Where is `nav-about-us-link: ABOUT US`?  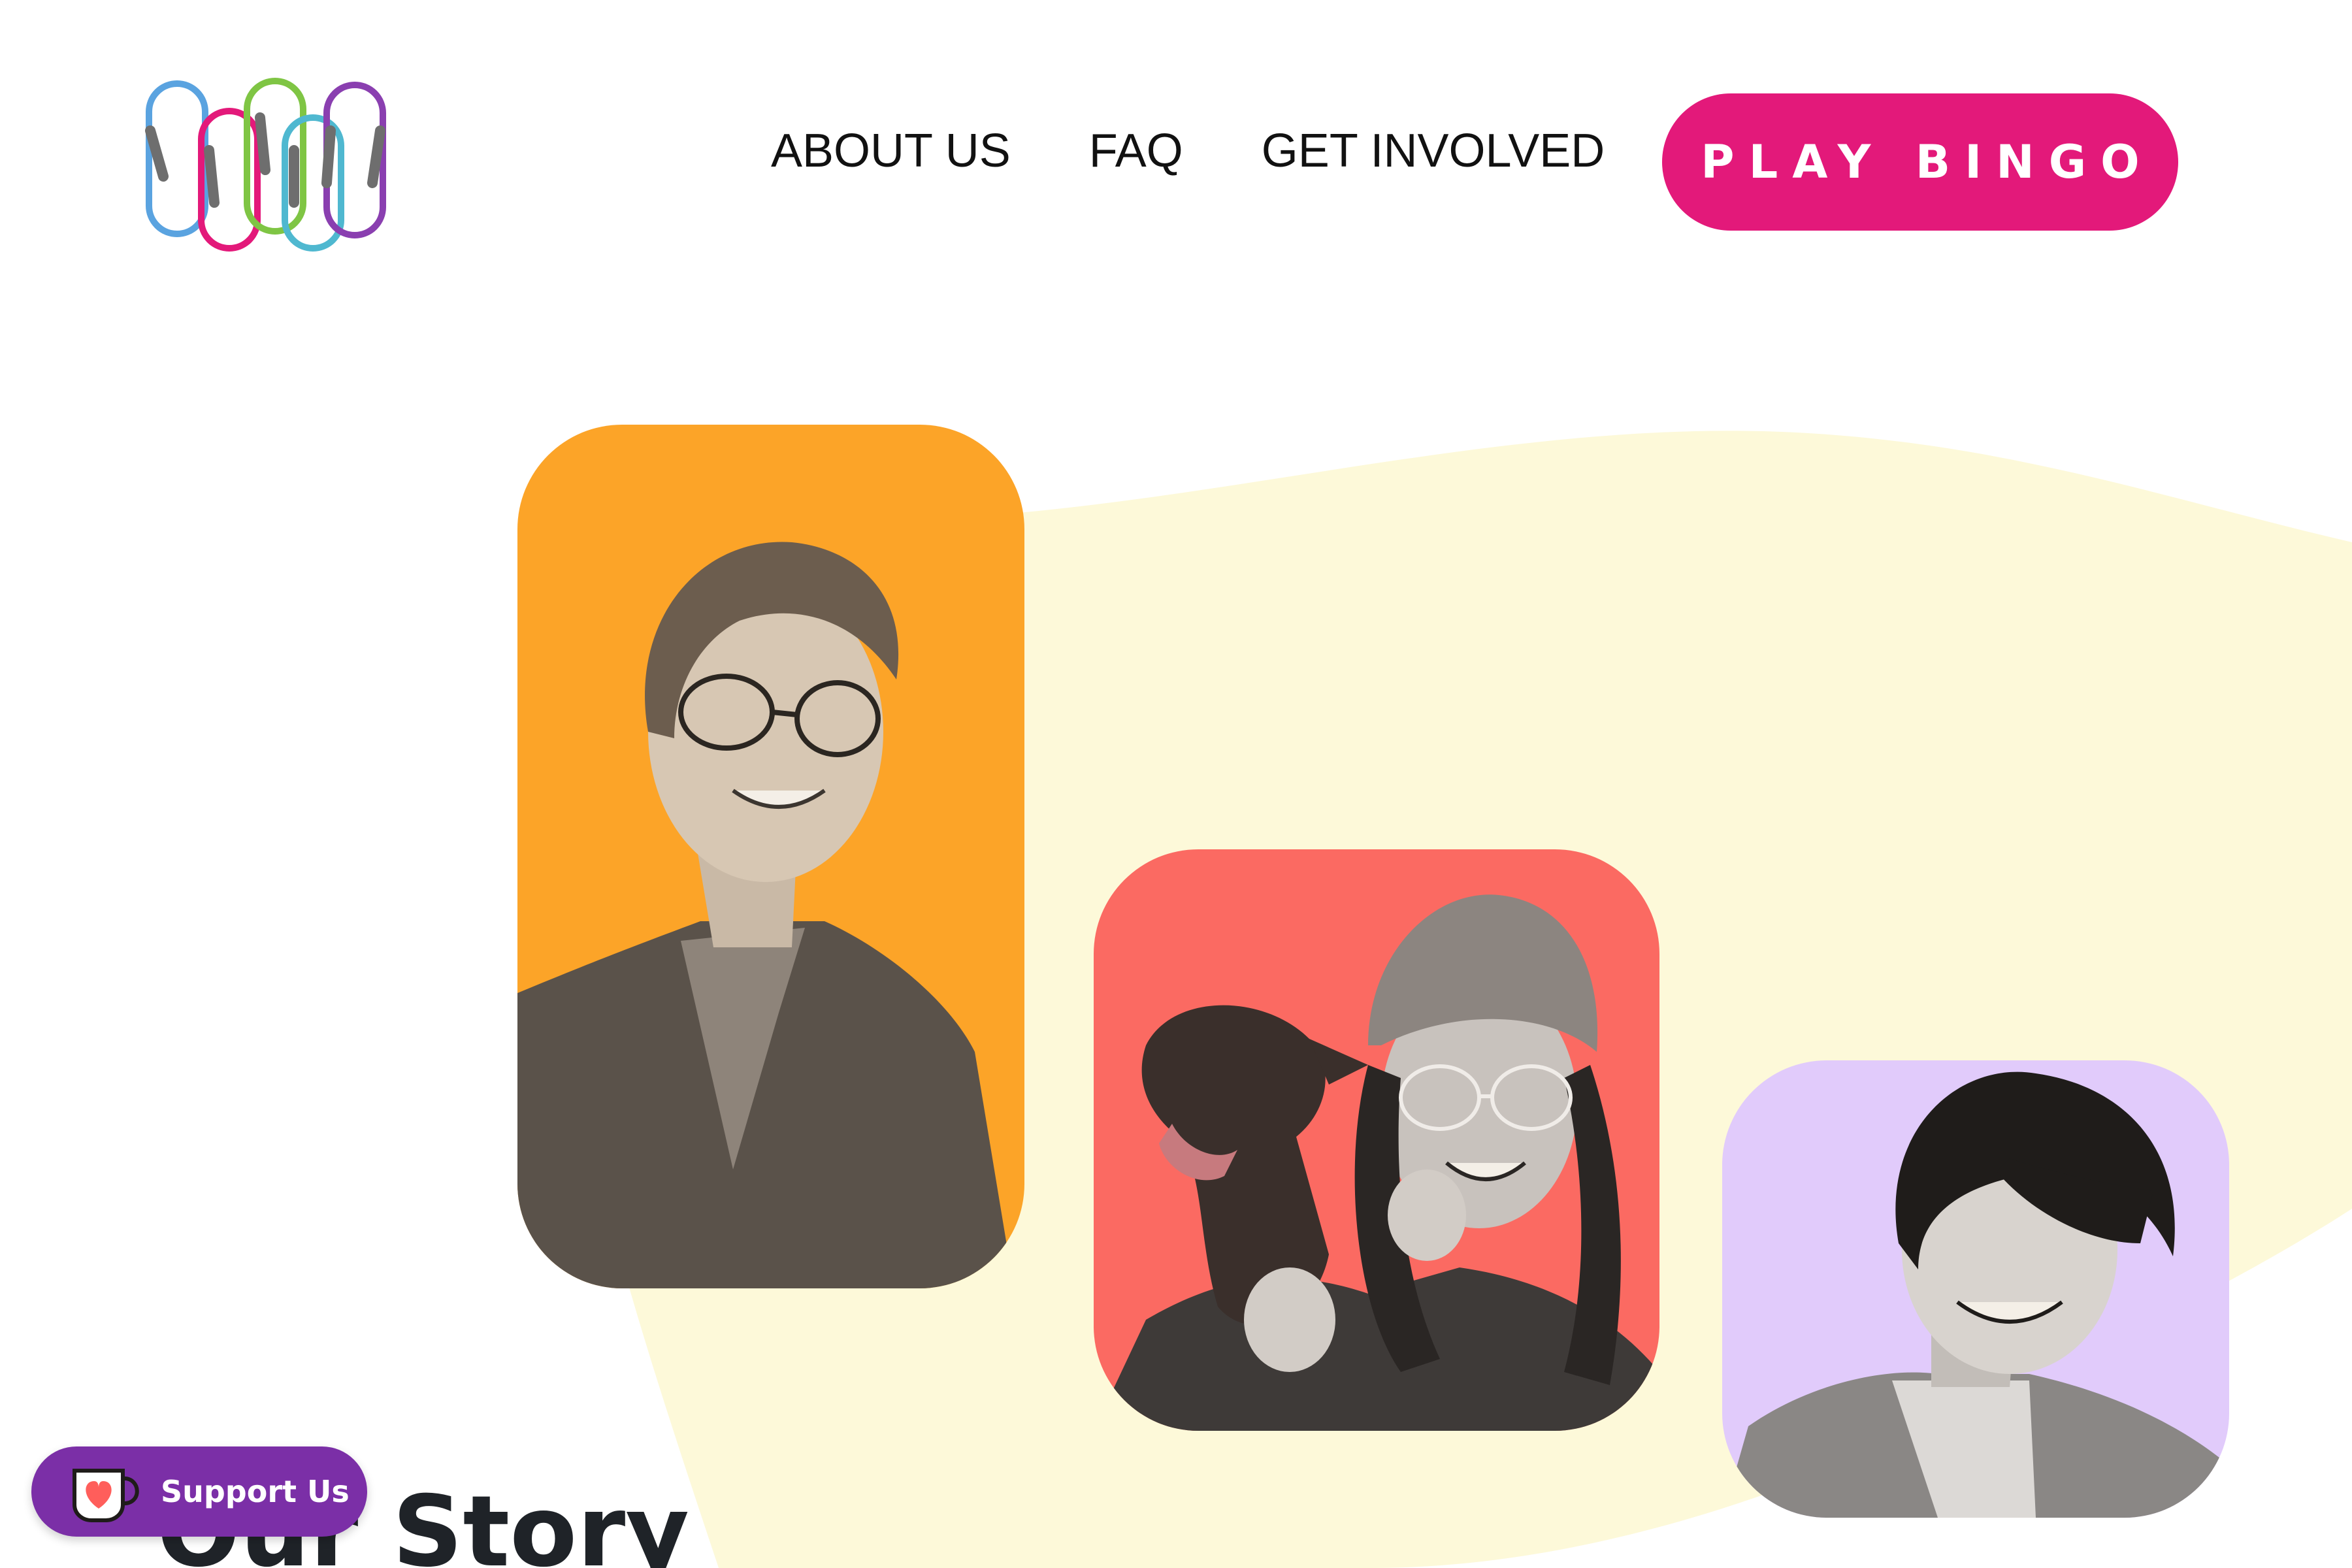 nav-about-us-link: ABOUT US is located at coordinates (891, 151).